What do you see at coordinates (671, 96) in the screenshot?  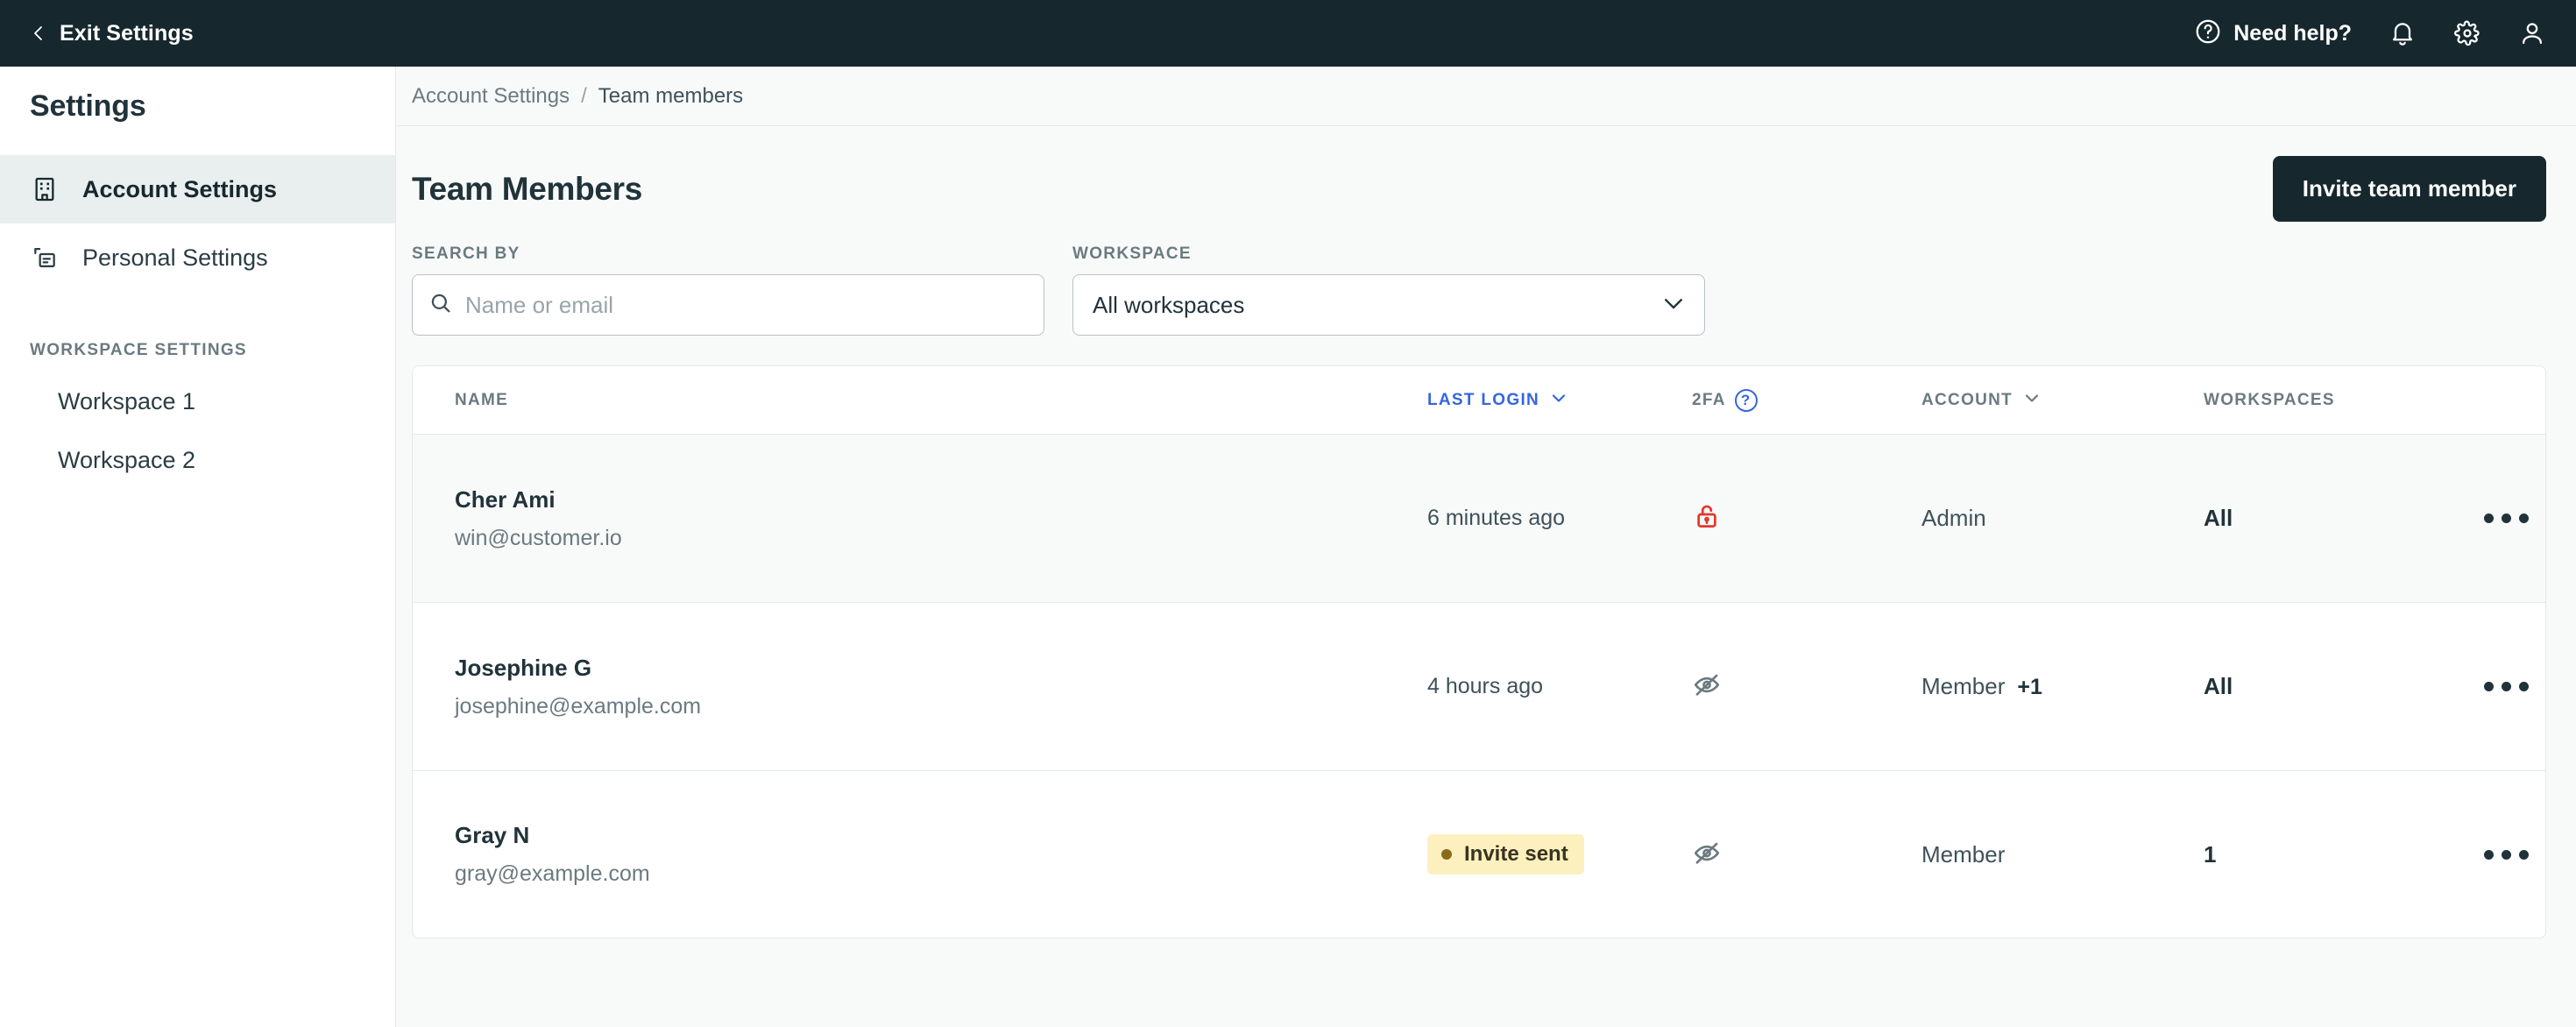 I see `breadcrumb-current: Team members` at bounding box center [671, 96].